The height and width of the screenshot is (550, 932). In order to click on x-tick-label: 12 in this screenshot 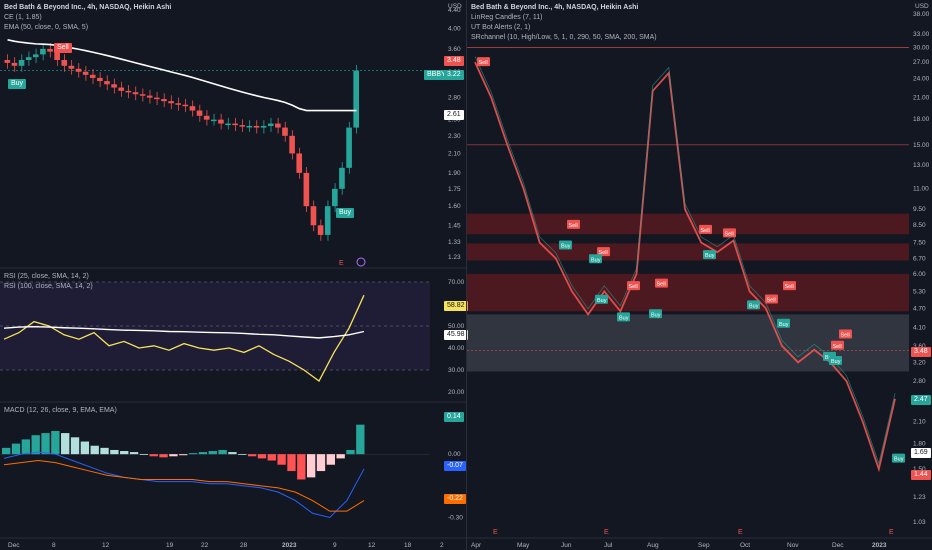, I will do `click(372, 545)`.